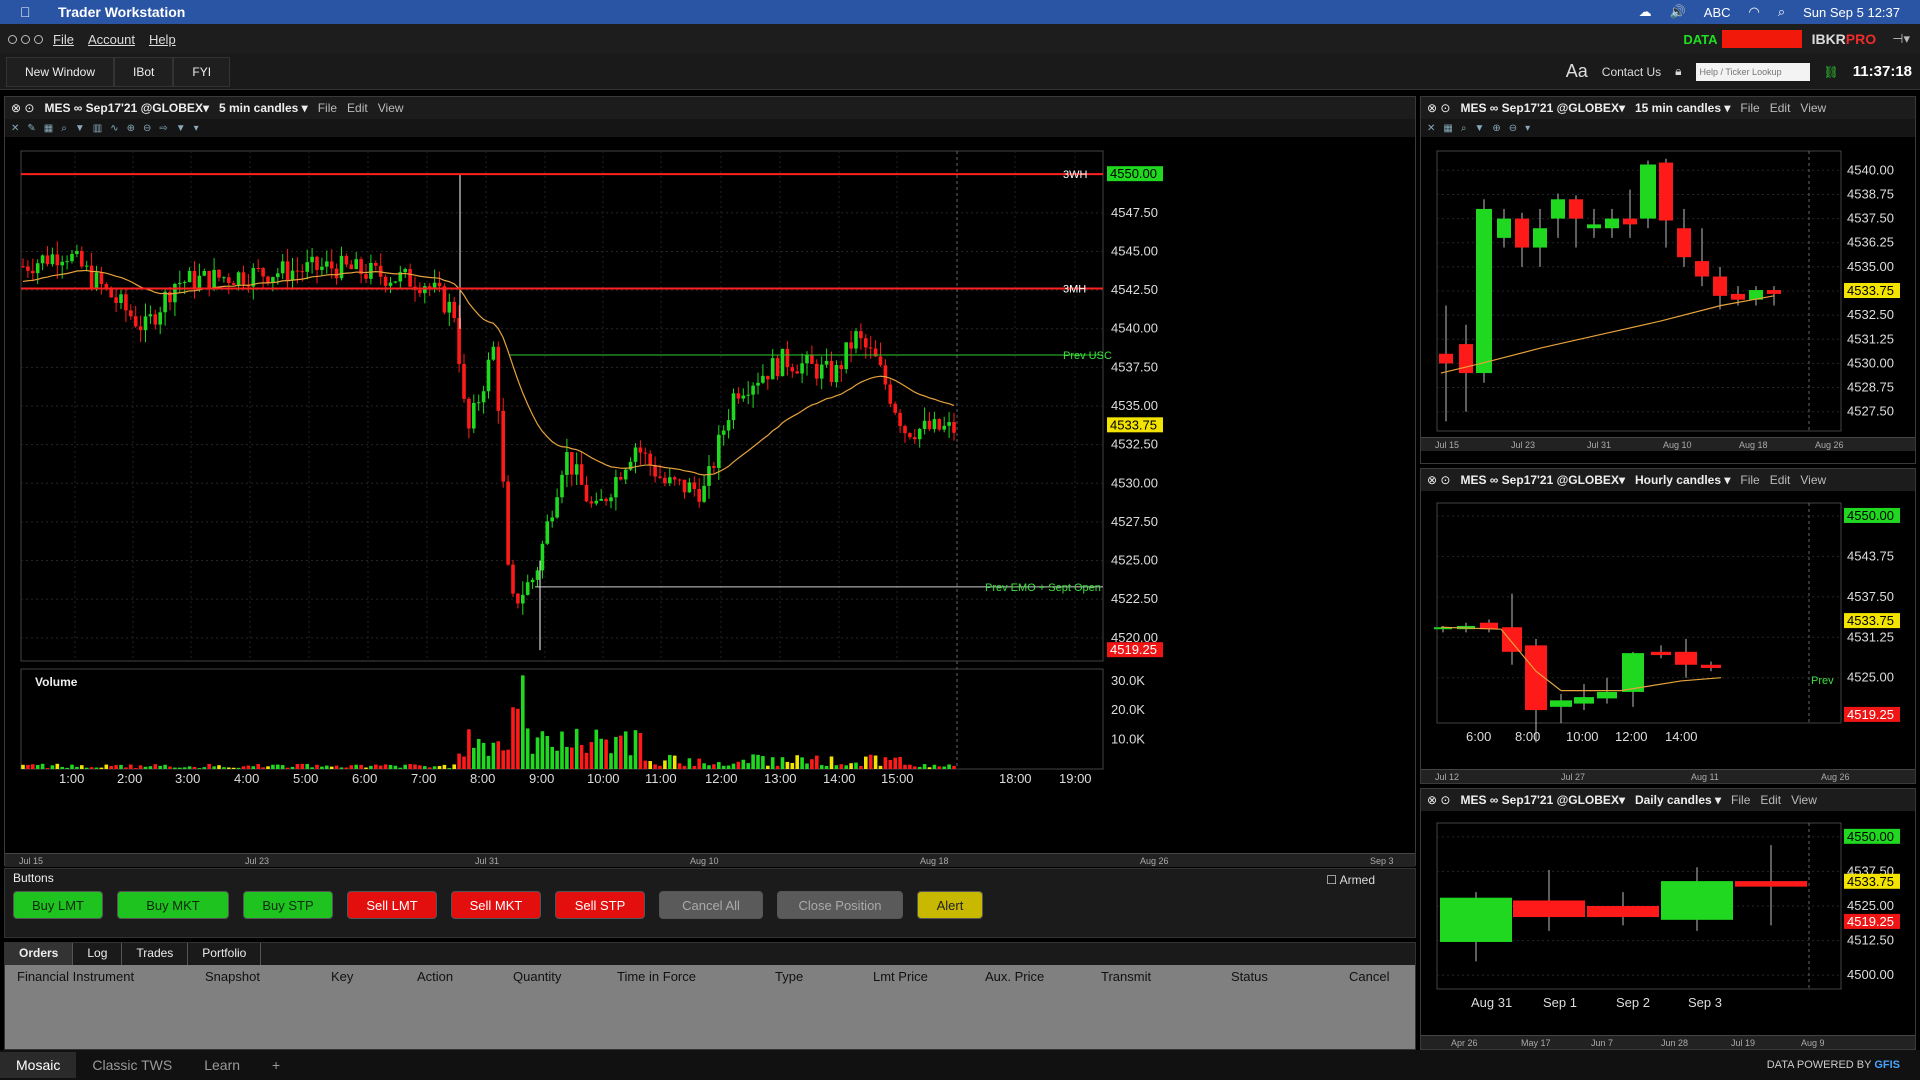 This screenshot has height=1080, width=1920. What do you see at coordinates (1631, 72) in the screenshot?
I see `contact-us-link: Contact Us` at bounding box center [1631, 72].